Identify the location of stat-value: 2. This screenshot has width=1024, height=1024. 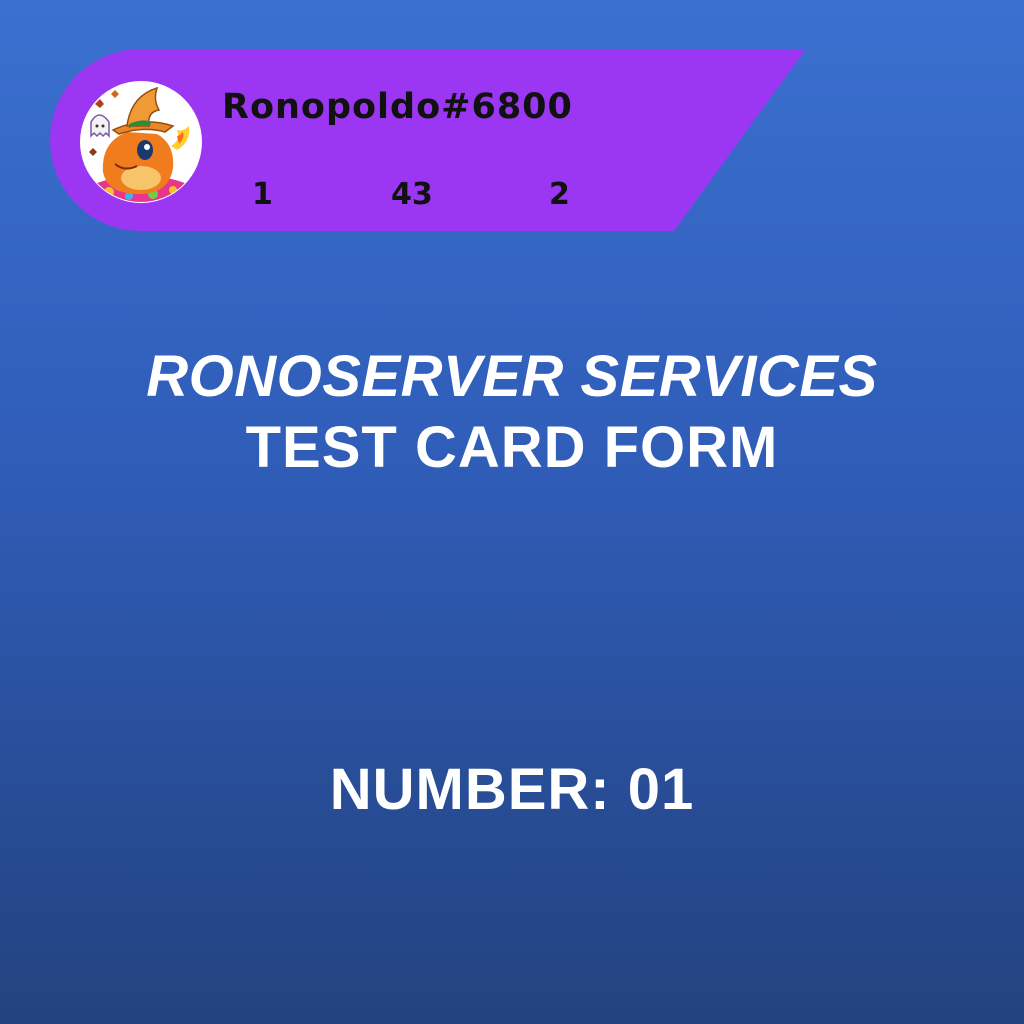
(559, 194).